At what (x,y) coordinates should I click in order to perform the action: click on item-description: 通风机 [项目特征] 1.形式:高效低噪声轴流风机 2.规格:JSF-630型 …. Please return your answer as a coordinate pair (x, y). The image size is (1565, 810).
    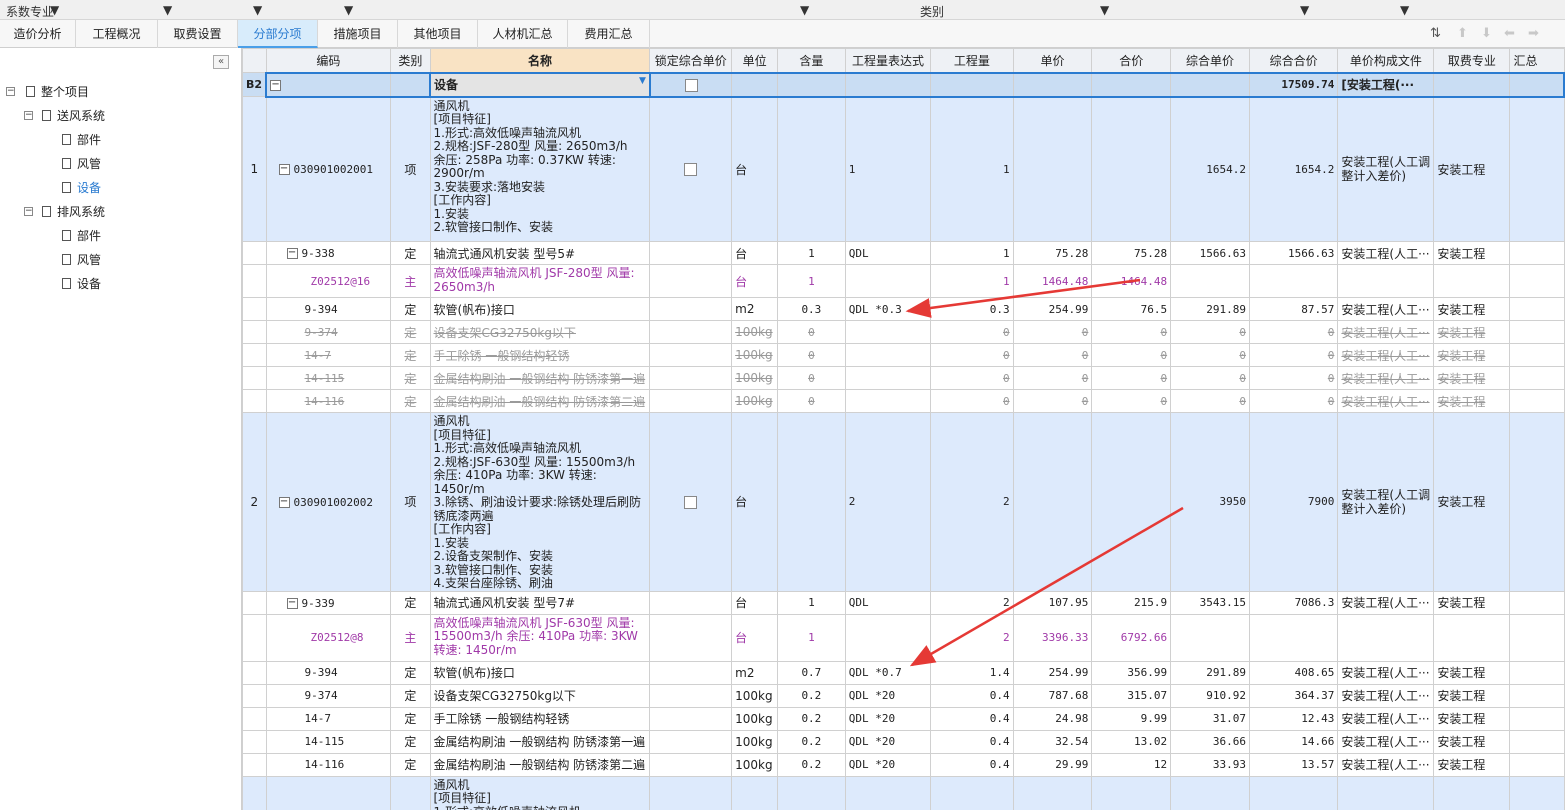
    Looking at the image, I should click on (540, 502).